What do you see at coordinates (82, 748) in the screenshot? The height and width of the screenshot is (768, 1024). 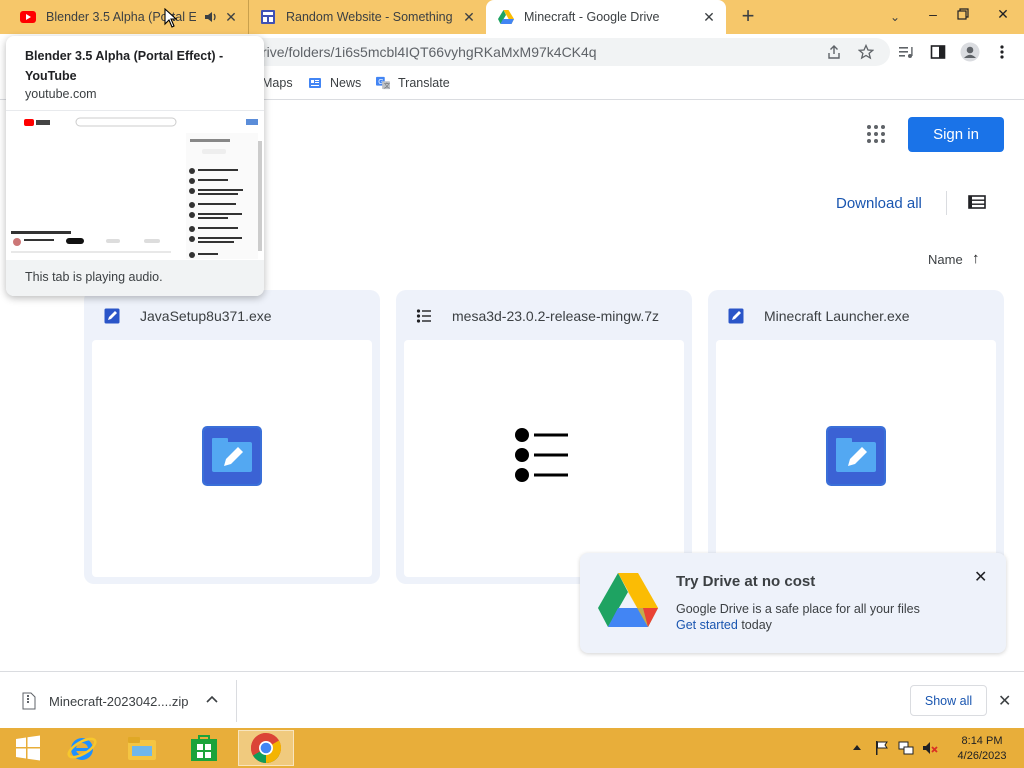 I see `internet-explorer-icon` at bounding box center [82, 748].